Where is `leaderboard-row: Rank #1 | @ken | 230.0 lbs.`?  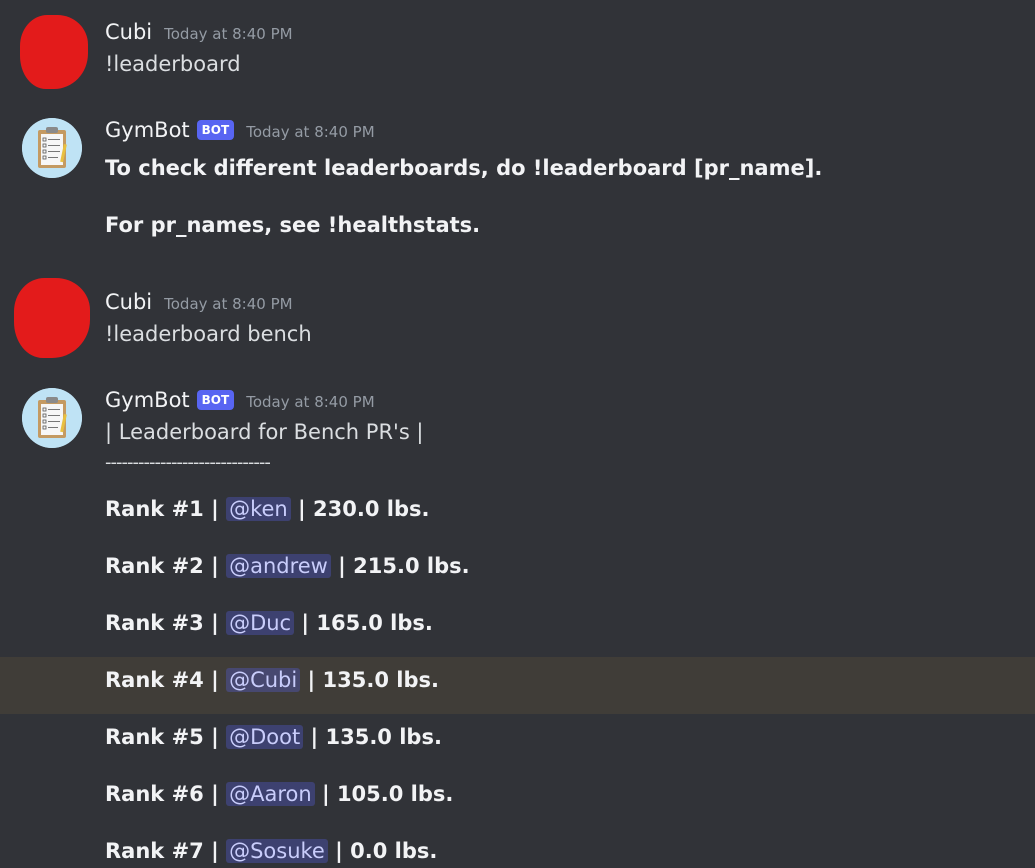
leaderboard-row: Rank #1 | @ken | 230.0 lbs. is located at coordinates (267, 509).